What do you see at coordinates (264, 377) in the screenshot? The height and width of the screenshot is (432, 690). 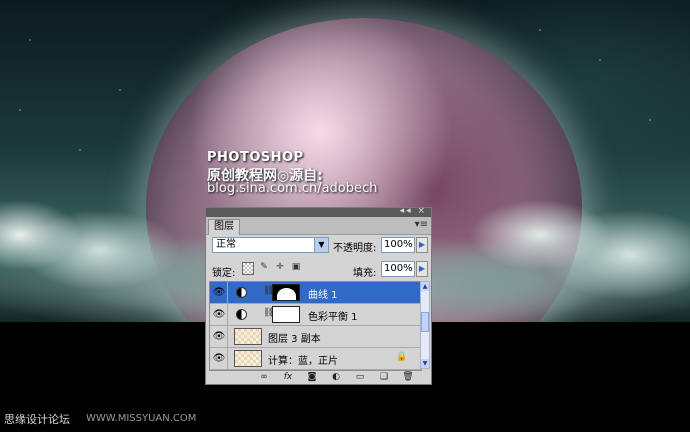 I see `link-layers-icon: ∞` at bounding box center [264, 377].